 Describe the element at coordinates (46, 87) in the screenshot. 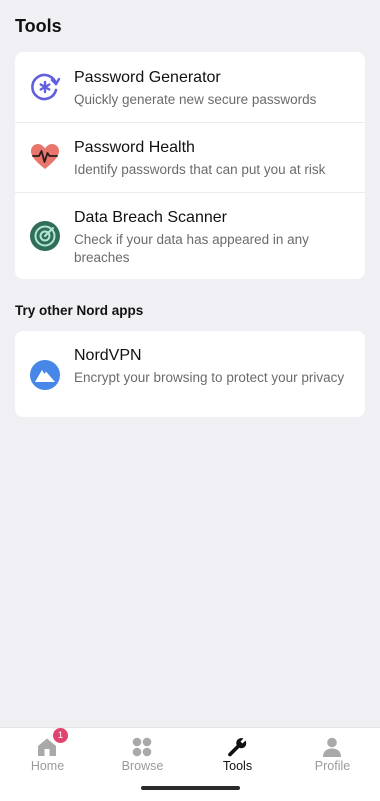

I see `password-generator-icon` at that location.